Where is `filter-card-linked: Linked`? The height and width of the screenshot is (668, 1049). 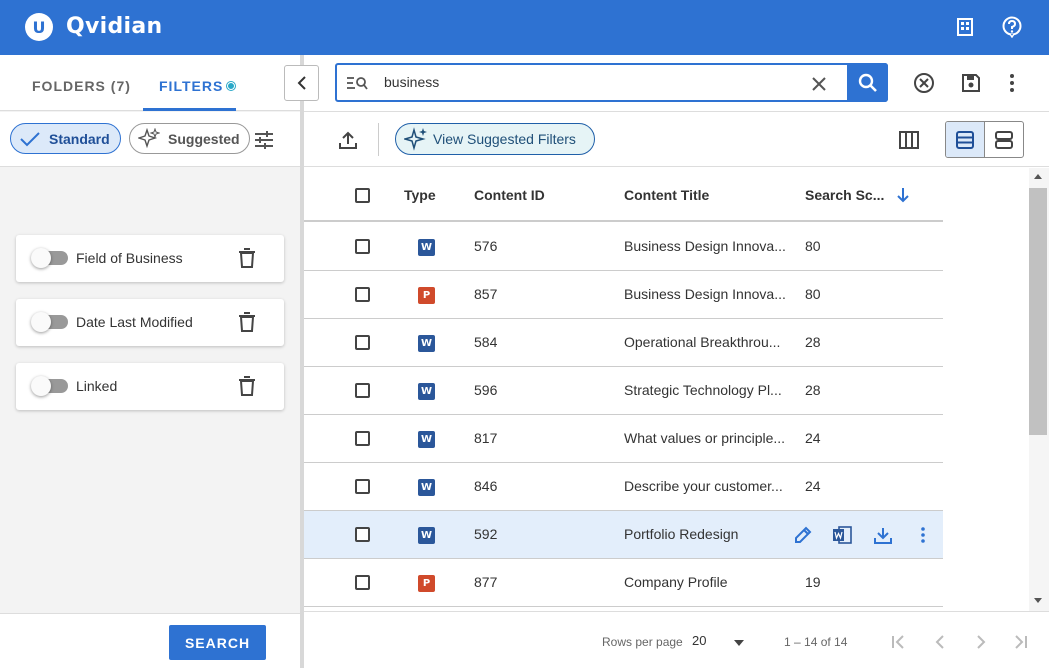 filter-card-linked: Linked is located at coordinates (150, 386).